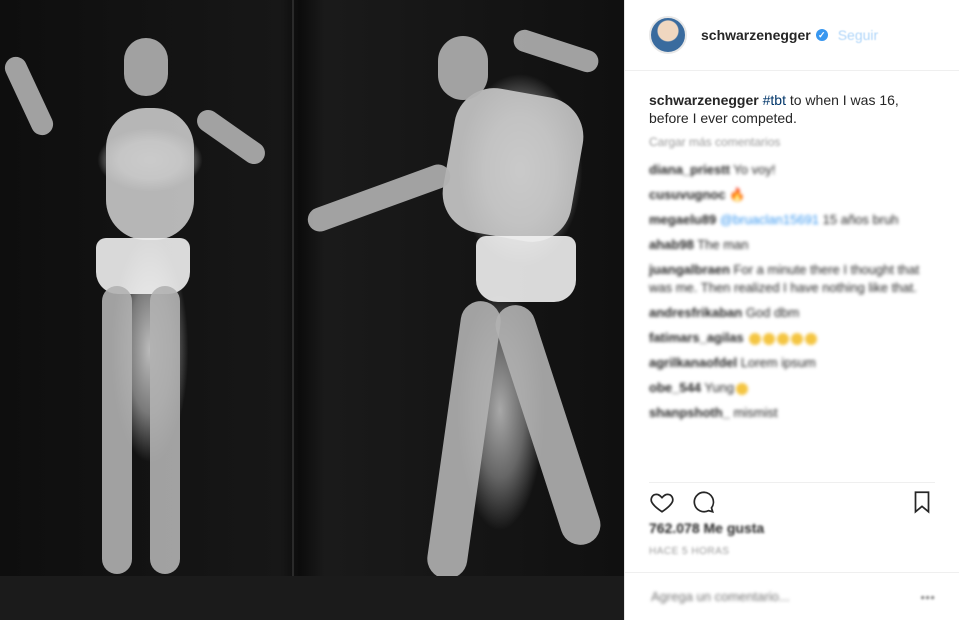 This screenshot has height=620, width=959. I want to click on list-item: andresfrikaban God dbm, so click(792, 313).